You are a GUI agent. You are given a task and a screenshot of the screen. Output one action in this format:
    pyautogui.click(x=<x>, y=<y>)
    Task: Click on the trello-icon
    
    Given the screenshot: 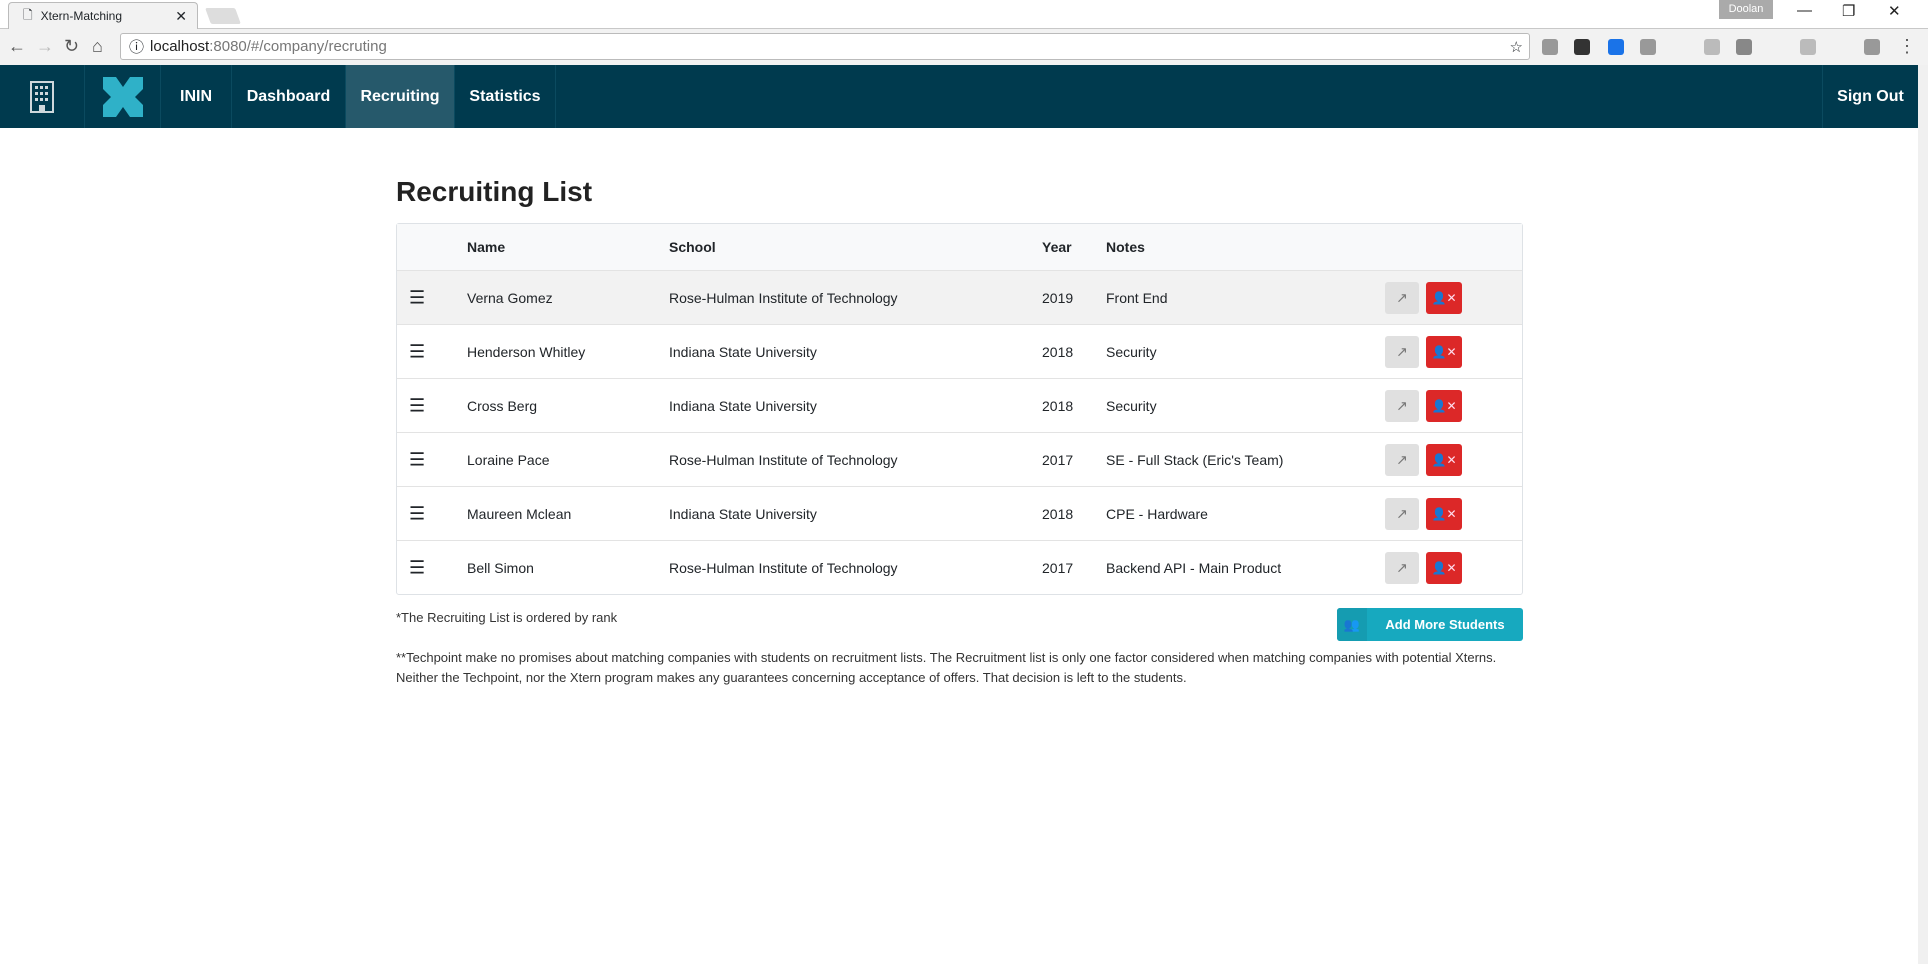 What is the action you would take?
    pyautogui.click(x=1744, y=47)
    